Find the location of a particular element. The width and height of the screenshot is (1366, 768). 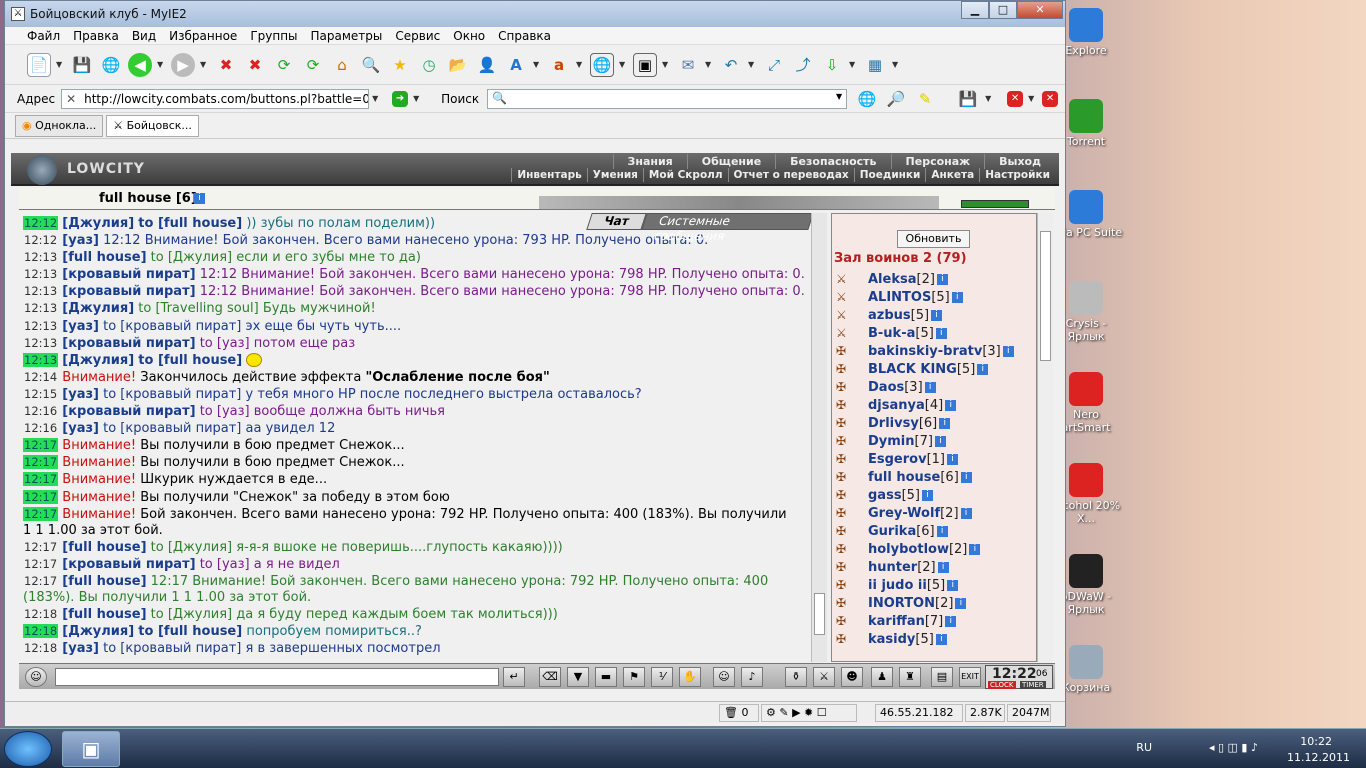

smile-icon: ☺ is located at coordinates (36, 677).